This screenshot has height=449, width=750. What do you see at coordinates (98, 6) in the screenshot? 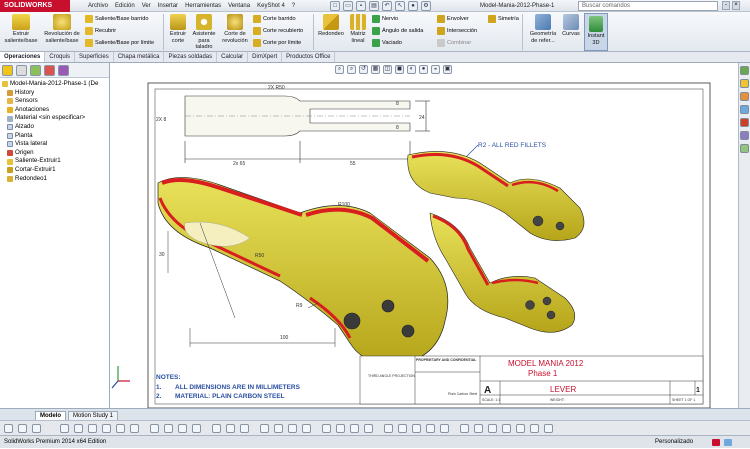
I see `menu-archivo: Archivo` at bounding box center [98, 6].